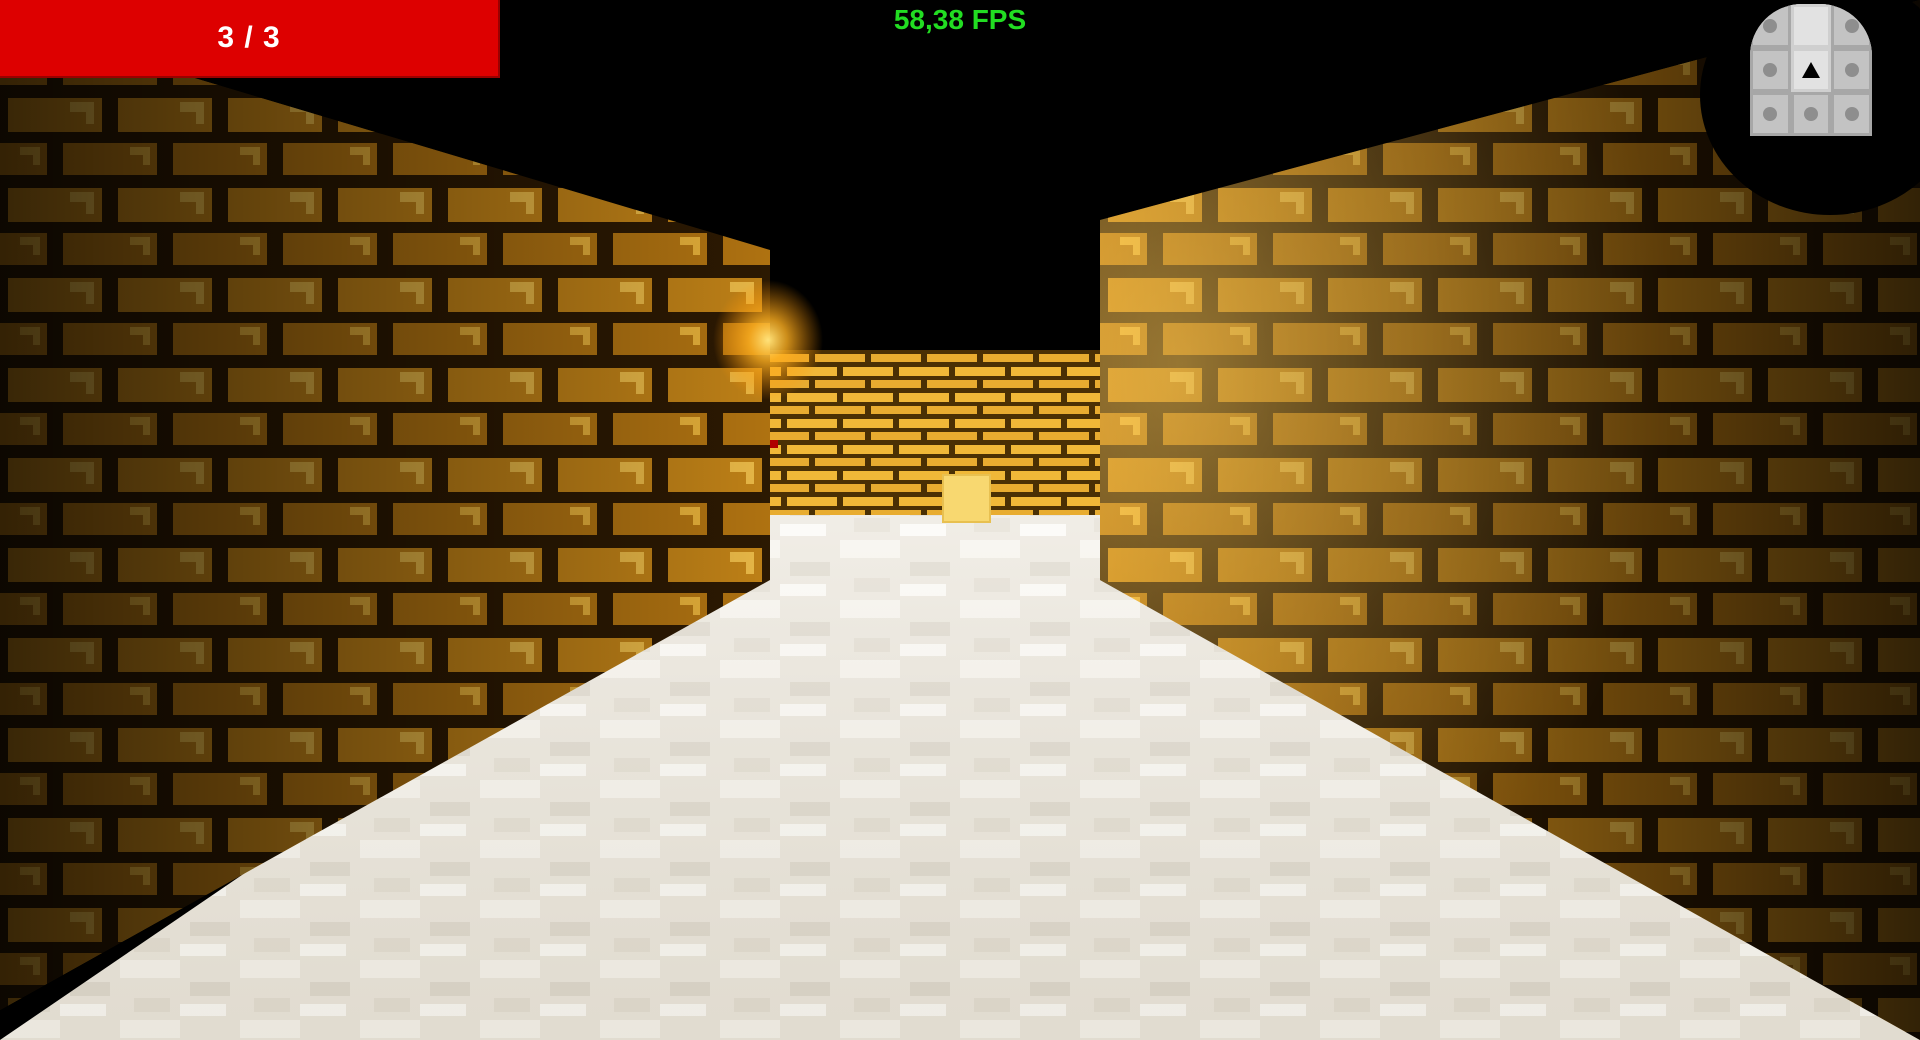  What do you see at coordinates (768, 340) in the screenshot?
I see `torch-flame` at bounding box center [768, 340].